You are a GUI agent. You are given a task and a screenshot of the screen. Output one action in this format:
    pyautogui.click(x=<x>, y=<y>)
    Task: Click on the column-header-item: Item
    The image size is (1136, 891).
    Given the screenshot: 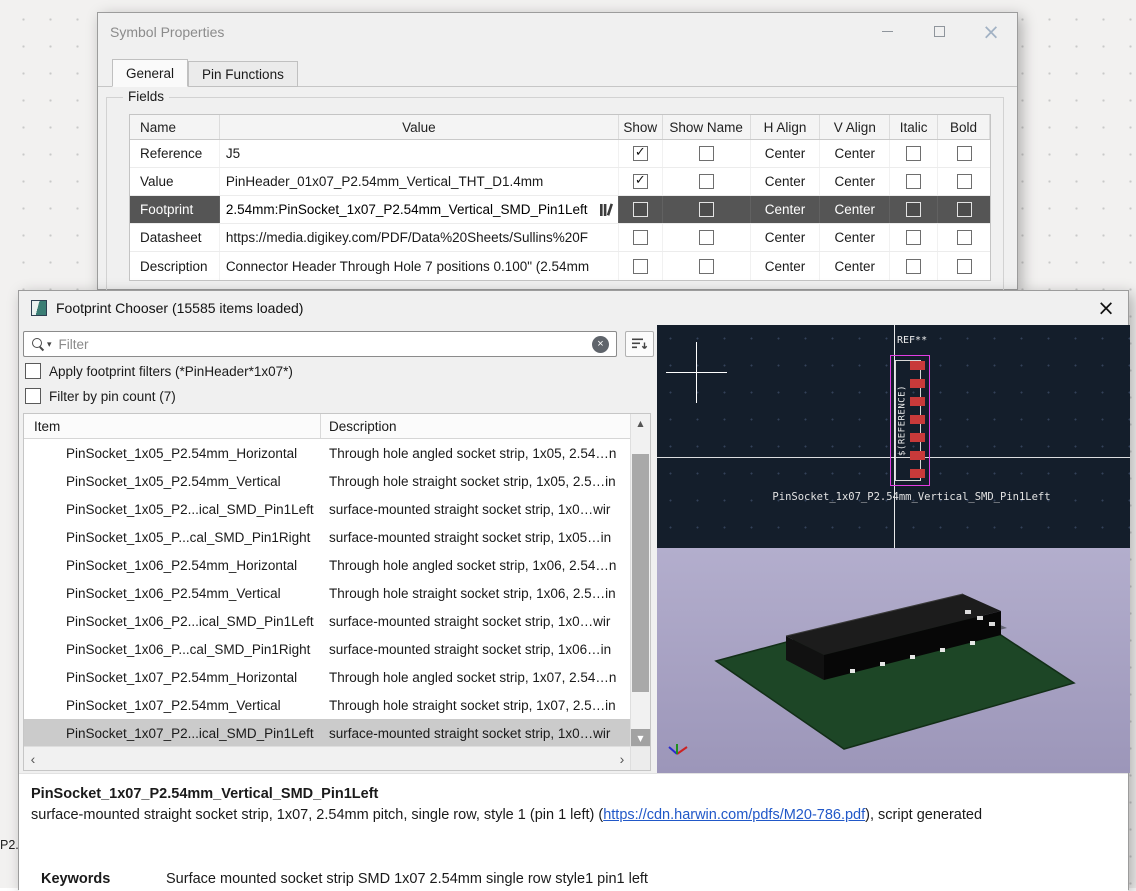 What is the action you would take?
    pyautogui.click(x=172, y=426)
    